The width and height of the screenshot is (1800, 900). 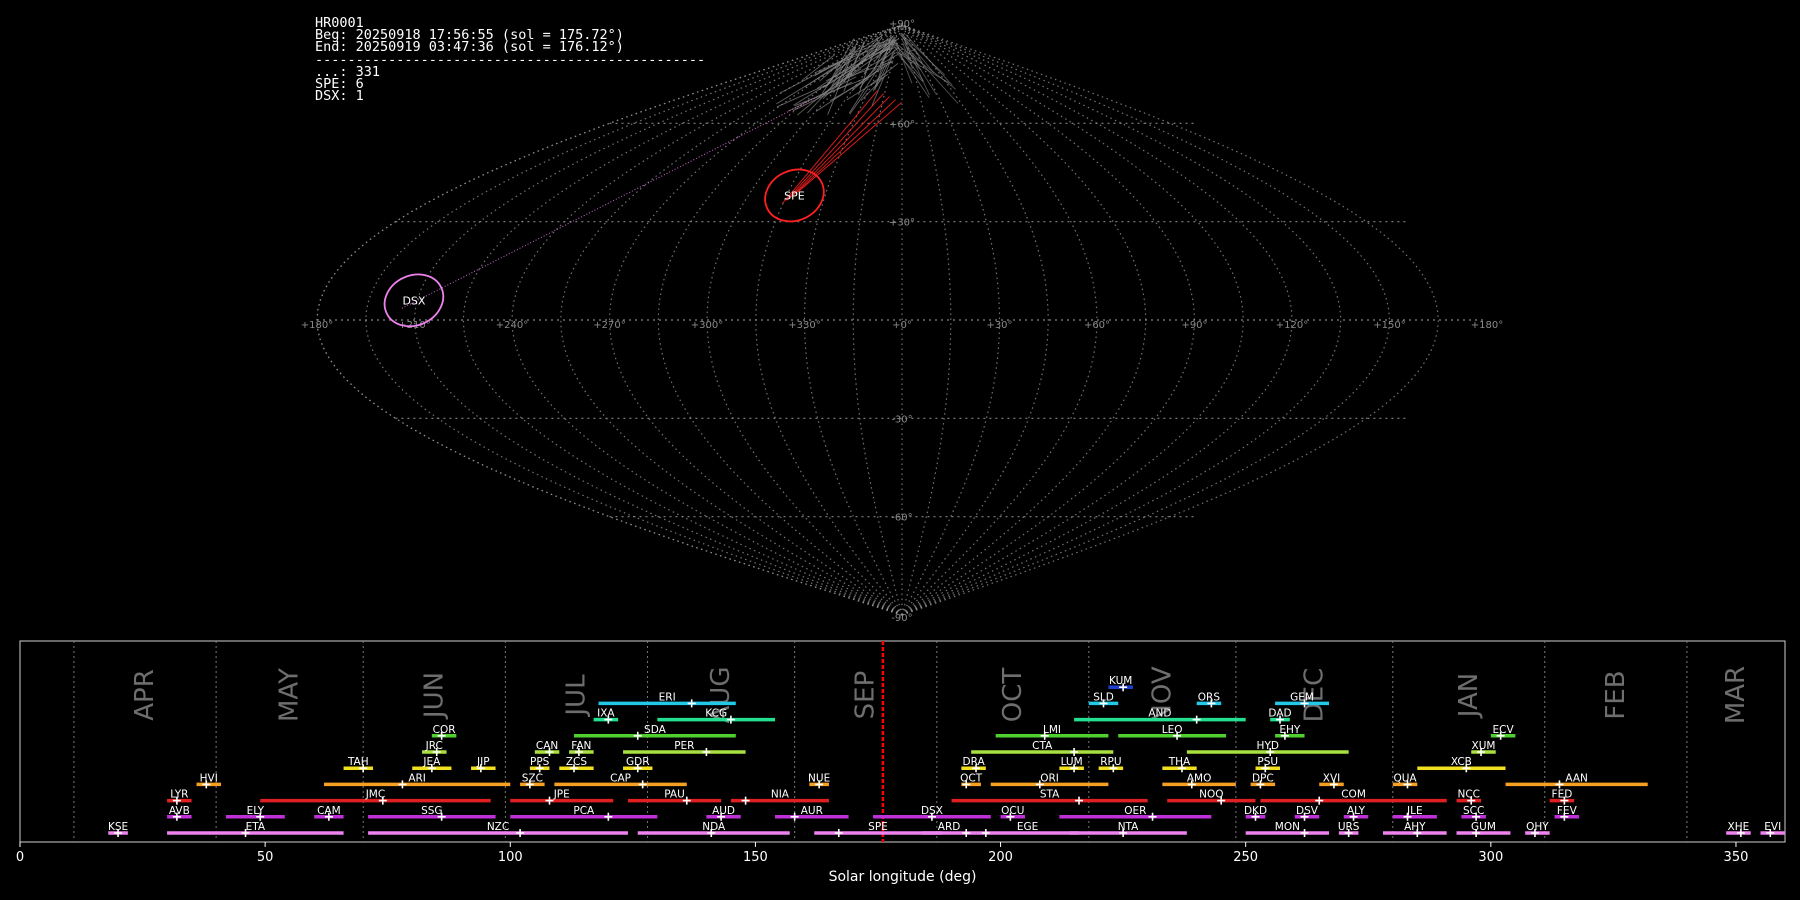 What do you see at coordinates (584, 811) in the screenshot?
I see `shower-label-pca: PCA` at bounding box center [584, 811].